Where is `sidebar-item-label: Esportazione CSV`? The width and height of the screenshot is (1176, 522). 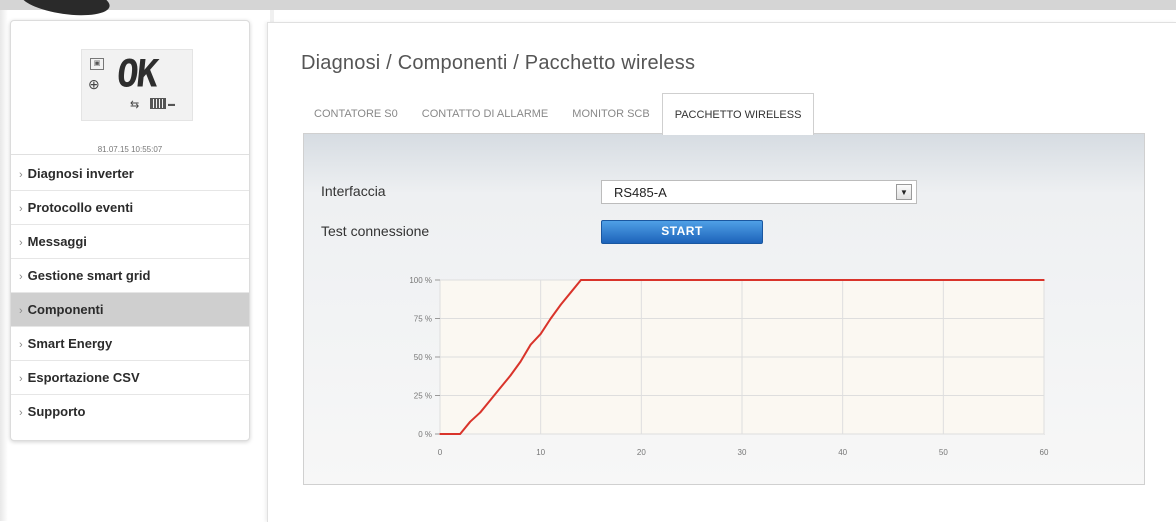 sidebar-item-label: Esportazione CSV is located at coordinates (83, 377).